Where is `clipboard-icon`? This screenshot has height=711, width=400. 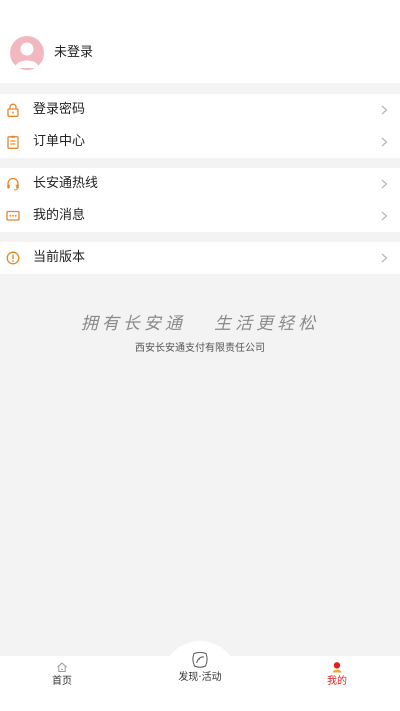
clipboard-icon is located at coordinates (13, 142).